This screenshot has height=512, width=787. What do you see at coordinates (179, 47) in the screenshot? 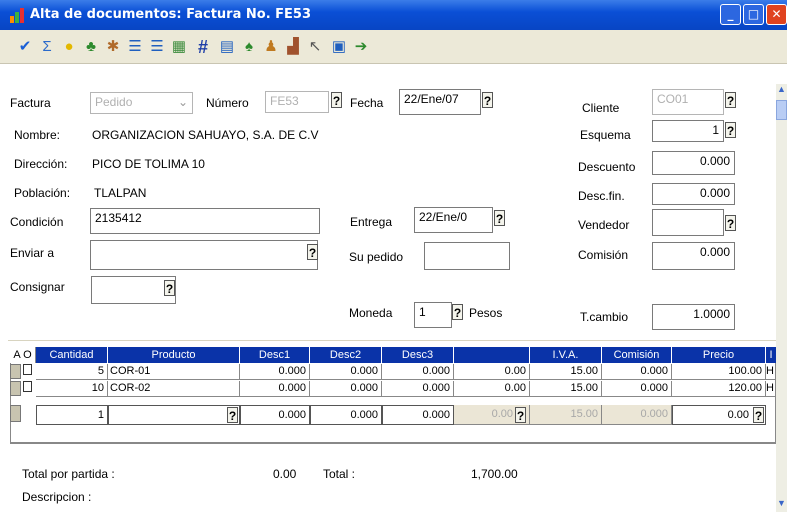
I see `grid-icon: ▦` at bounding box center [179, 47].